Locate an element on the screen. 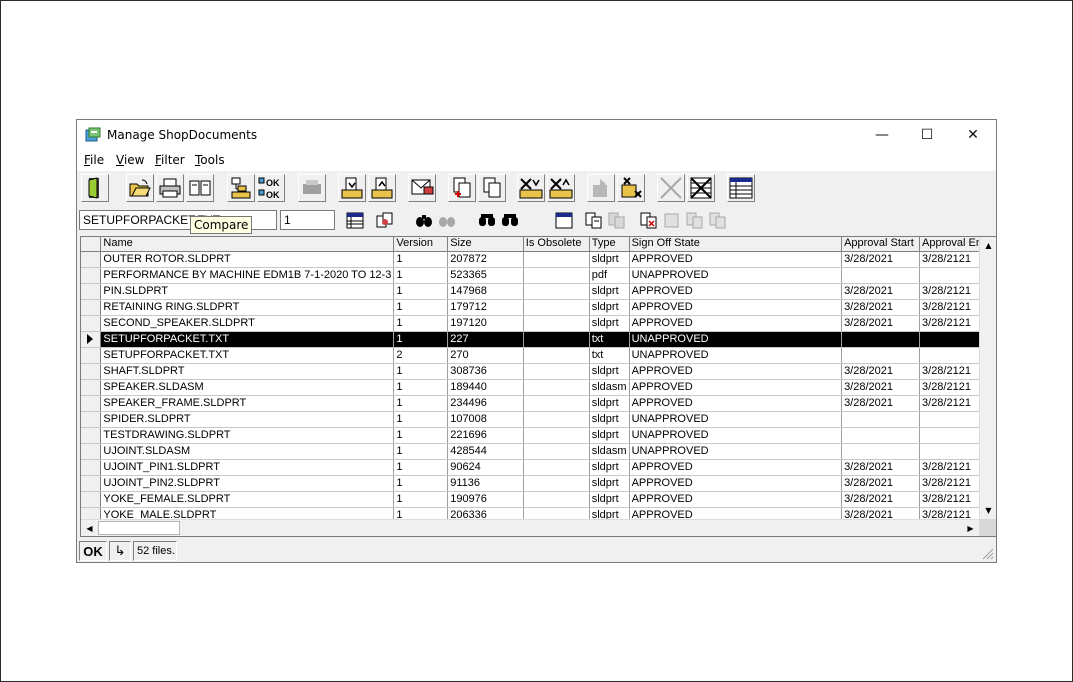 Image resolution: width=1073 pixels, height=682 pixels. grid-window-button is located at coordinates (741, 188).